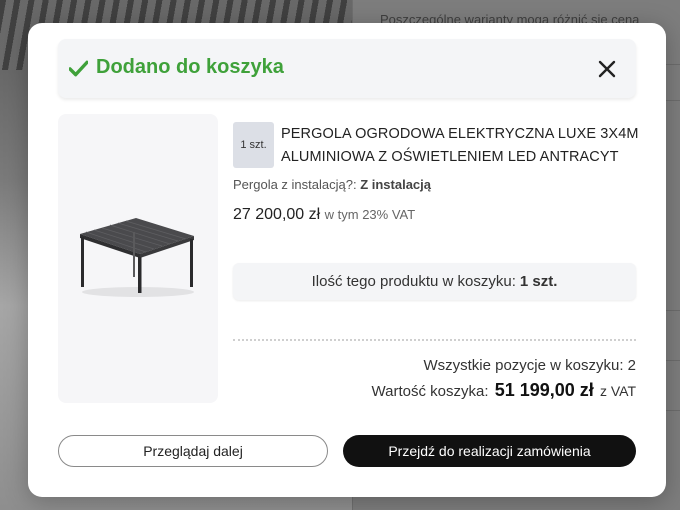  I want to click on total-value-label: Wartość koszyka:, so click(430, 391).